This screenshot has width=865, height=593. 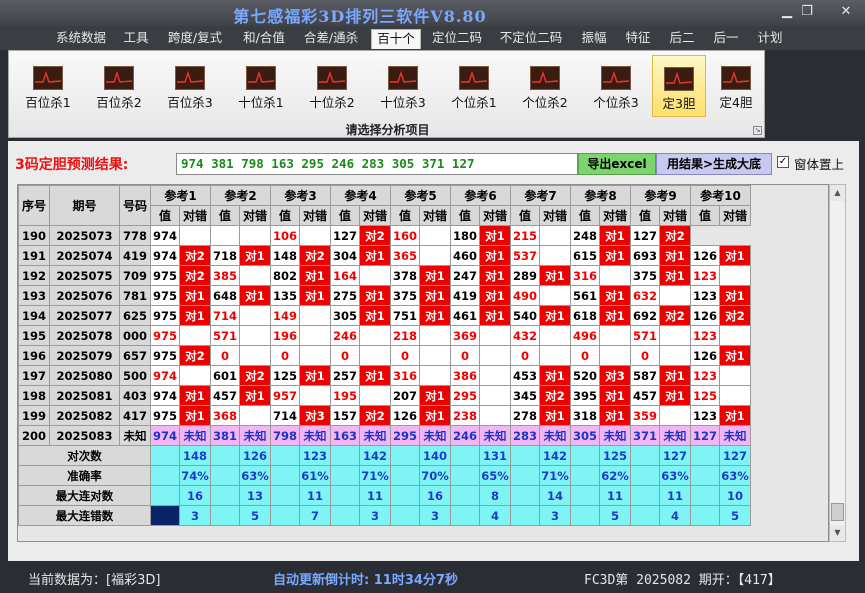 What do you see at coordinates (136, 39) in the screenshot?
I see `menu-tools: 工具` at bounding box center [136, 39].